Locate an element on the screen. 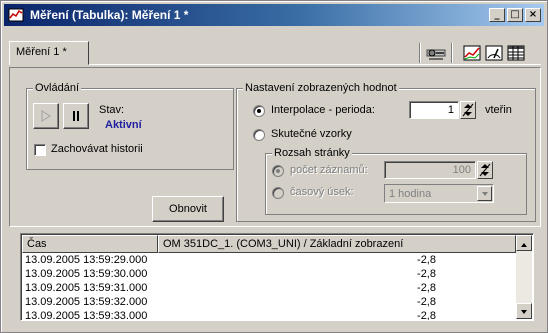 This screenshot has width=548, height=333. minimize-button: _ is located at coordinates (497, 15).